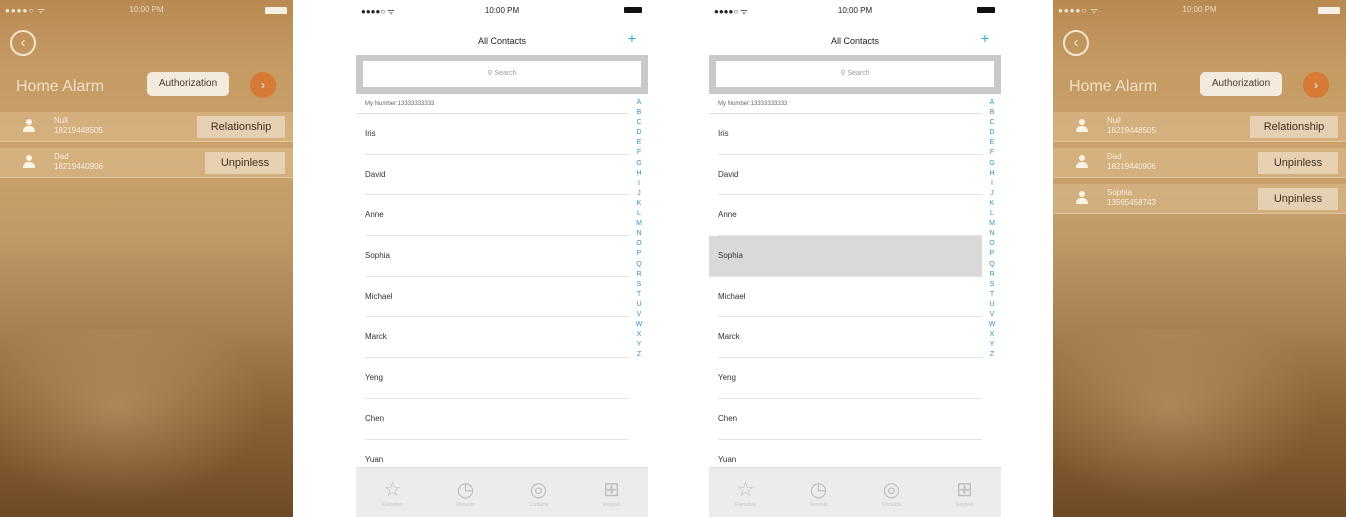  I want to click on page-title: All Contacts, so click(855, 41).